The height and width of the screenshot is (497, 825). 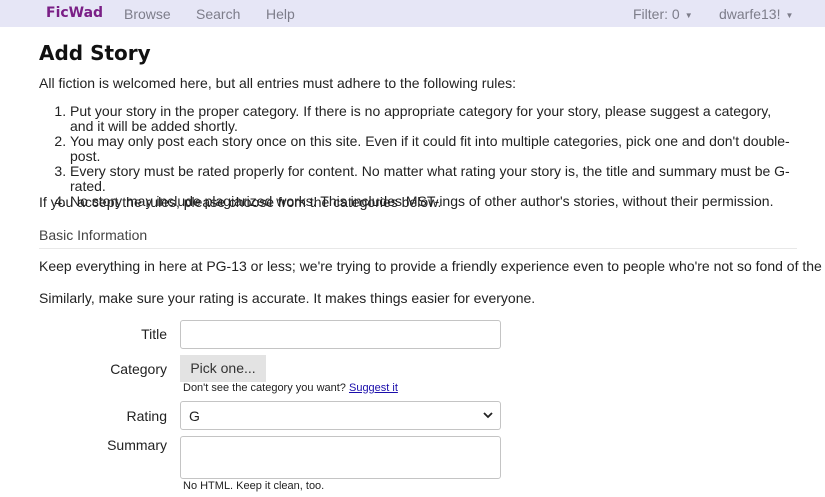 I want to click on category-hint-text: Don't see the category you want?, so click(x=264, y=388).